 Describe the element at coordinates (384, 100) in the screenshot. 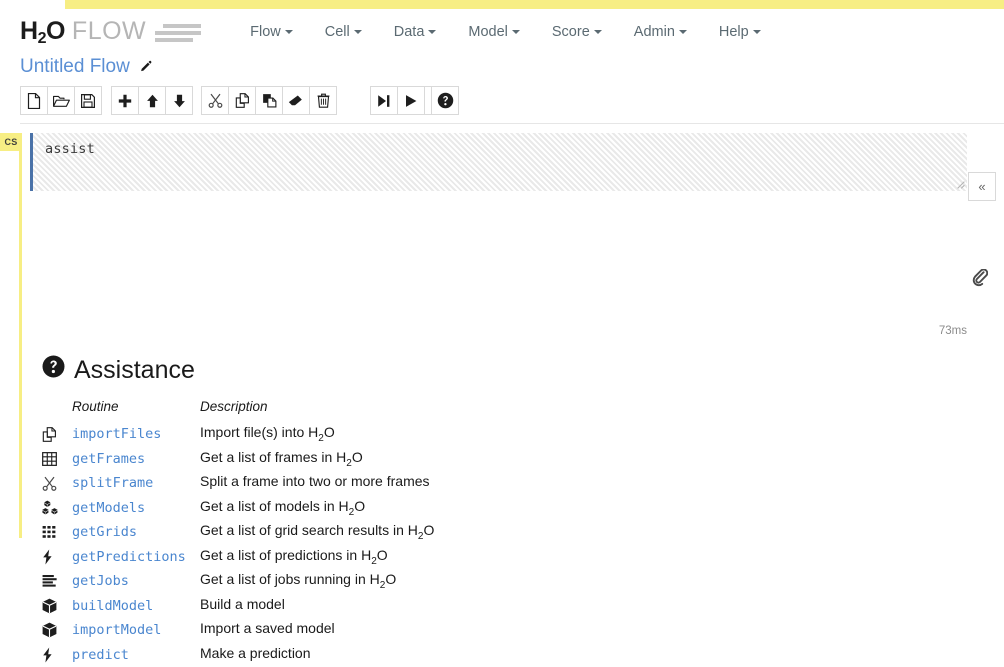

I see `run-and-select-below-button` at that location.